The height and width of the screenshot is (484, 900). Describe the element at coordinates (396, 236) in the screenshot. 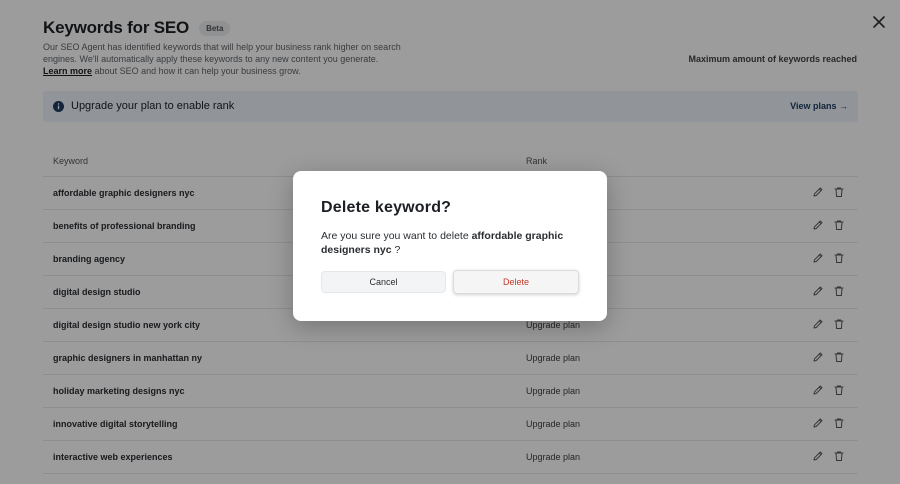

I see `dialog-message-prefix: Are you sure you want to delete` at that location.